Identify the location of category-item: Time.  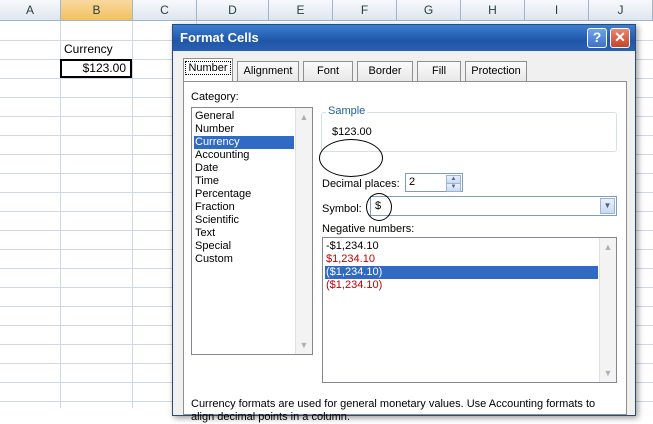
(244, 181).